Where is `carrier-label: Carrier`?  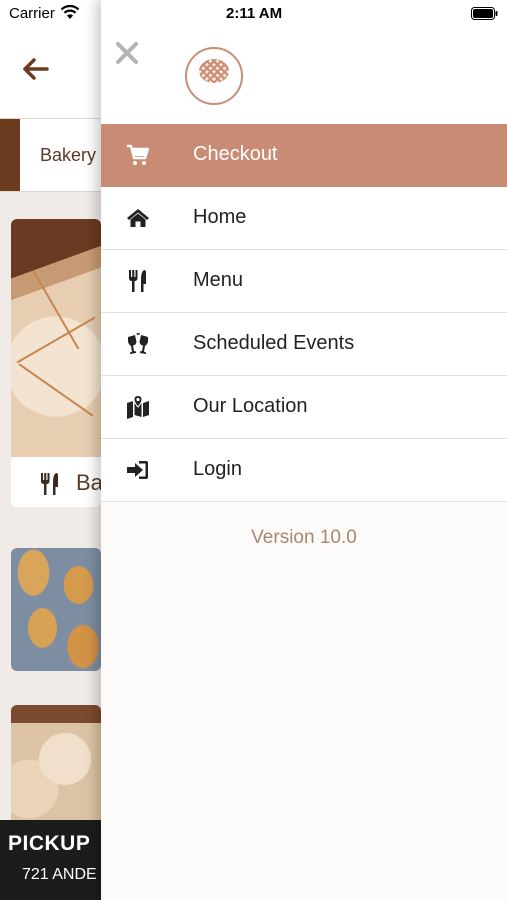
carrier-label: Carrier is located at coordinates (32, 13).